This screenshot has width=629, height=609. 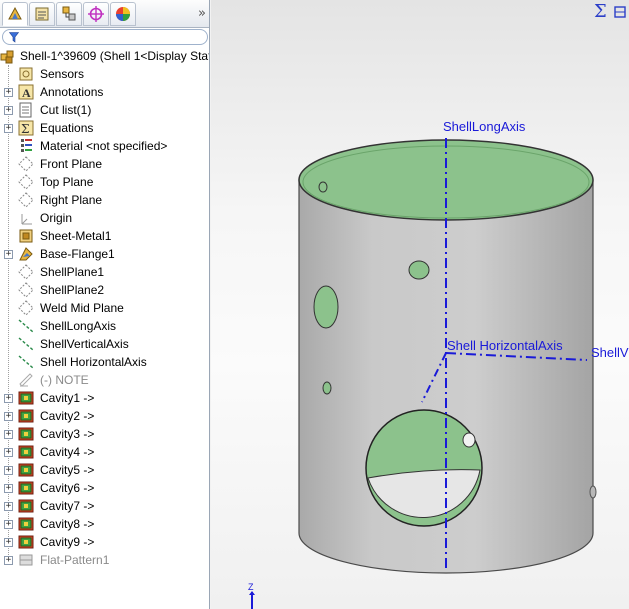 What do you see at coordinates (26, 128) in the screenshot?
I see `equations-icon: Σ` at bounding box center [26, 128].